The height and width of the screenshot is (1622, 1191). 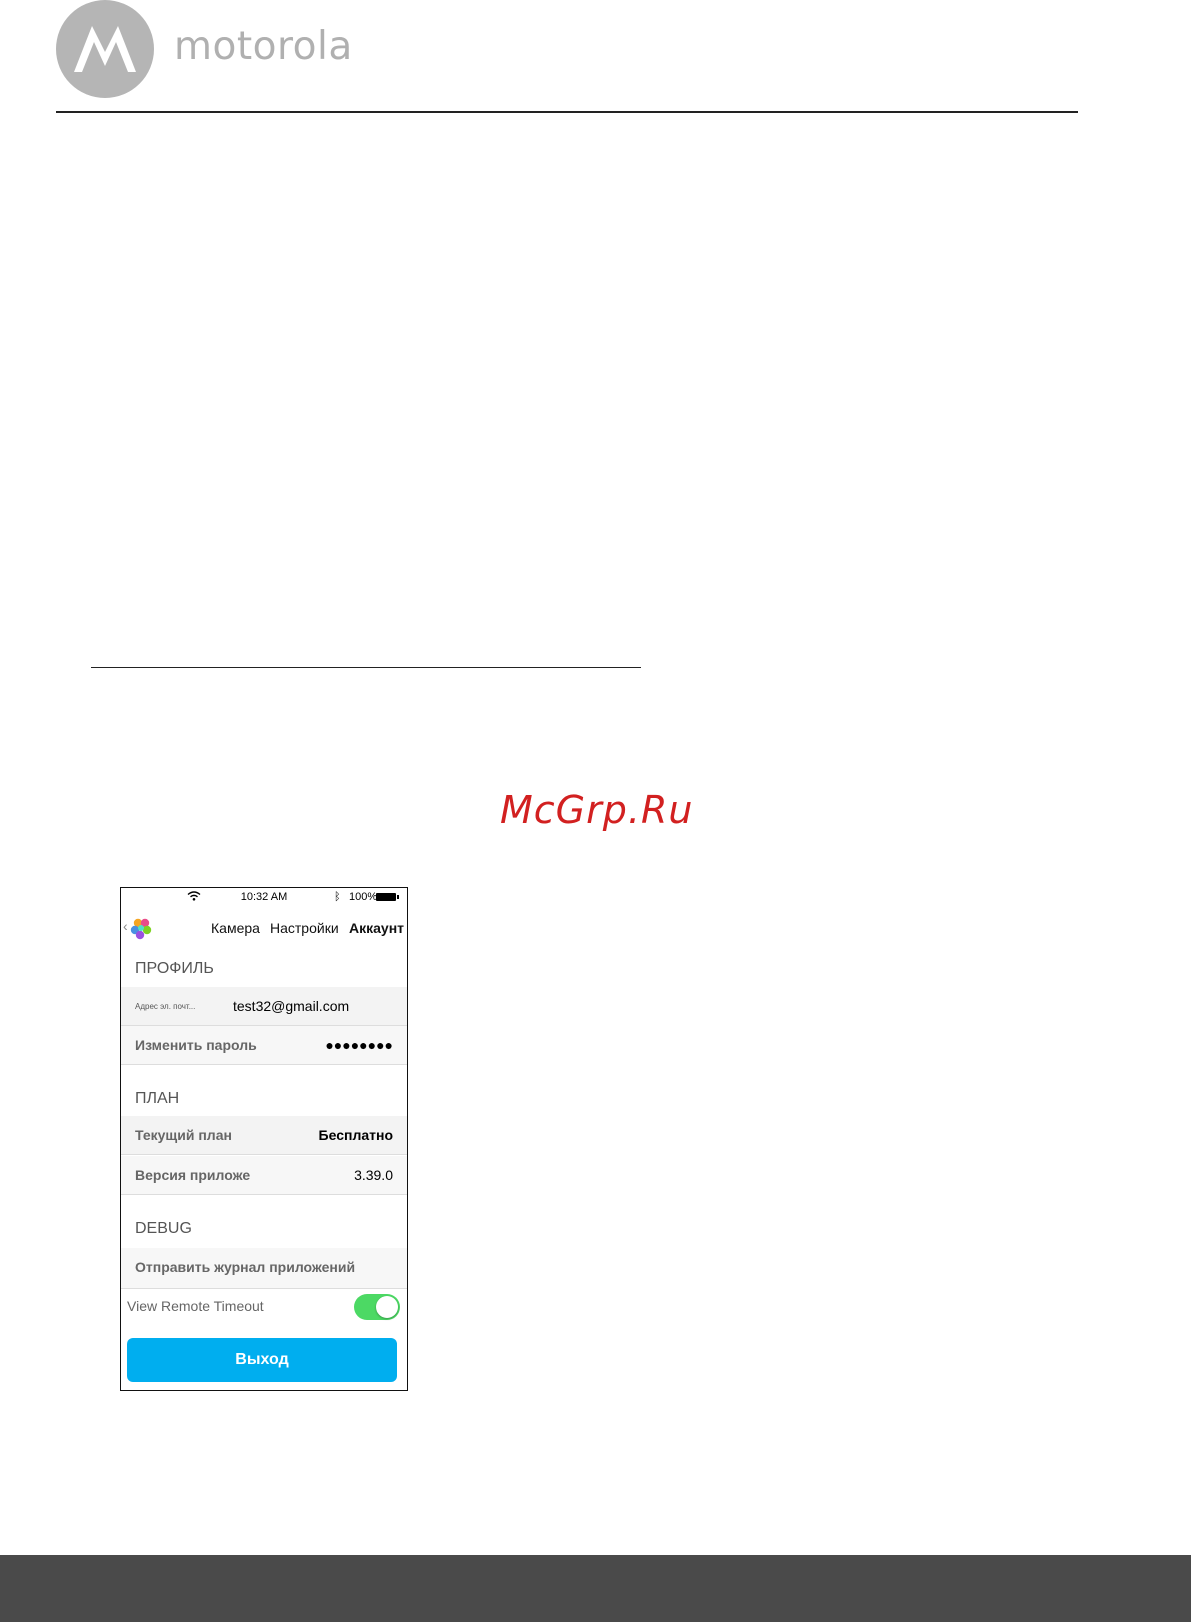 I want to click on nav-bar: ‹ Камера Настройки Аккаунт, so click(x=264, y=927).